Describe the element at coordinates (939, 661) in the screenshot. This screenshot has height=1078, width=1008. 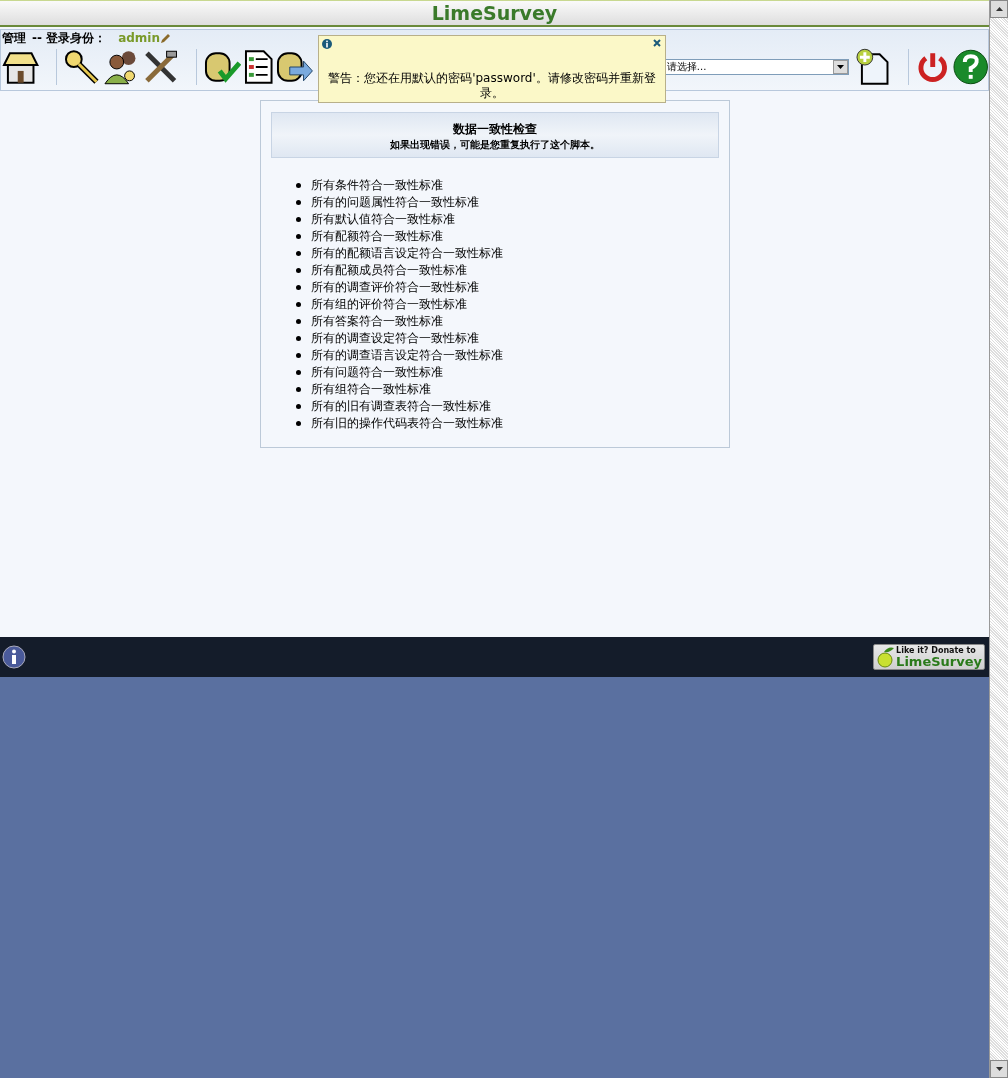
I see `donate-brand: LimeSurvey` at that location.